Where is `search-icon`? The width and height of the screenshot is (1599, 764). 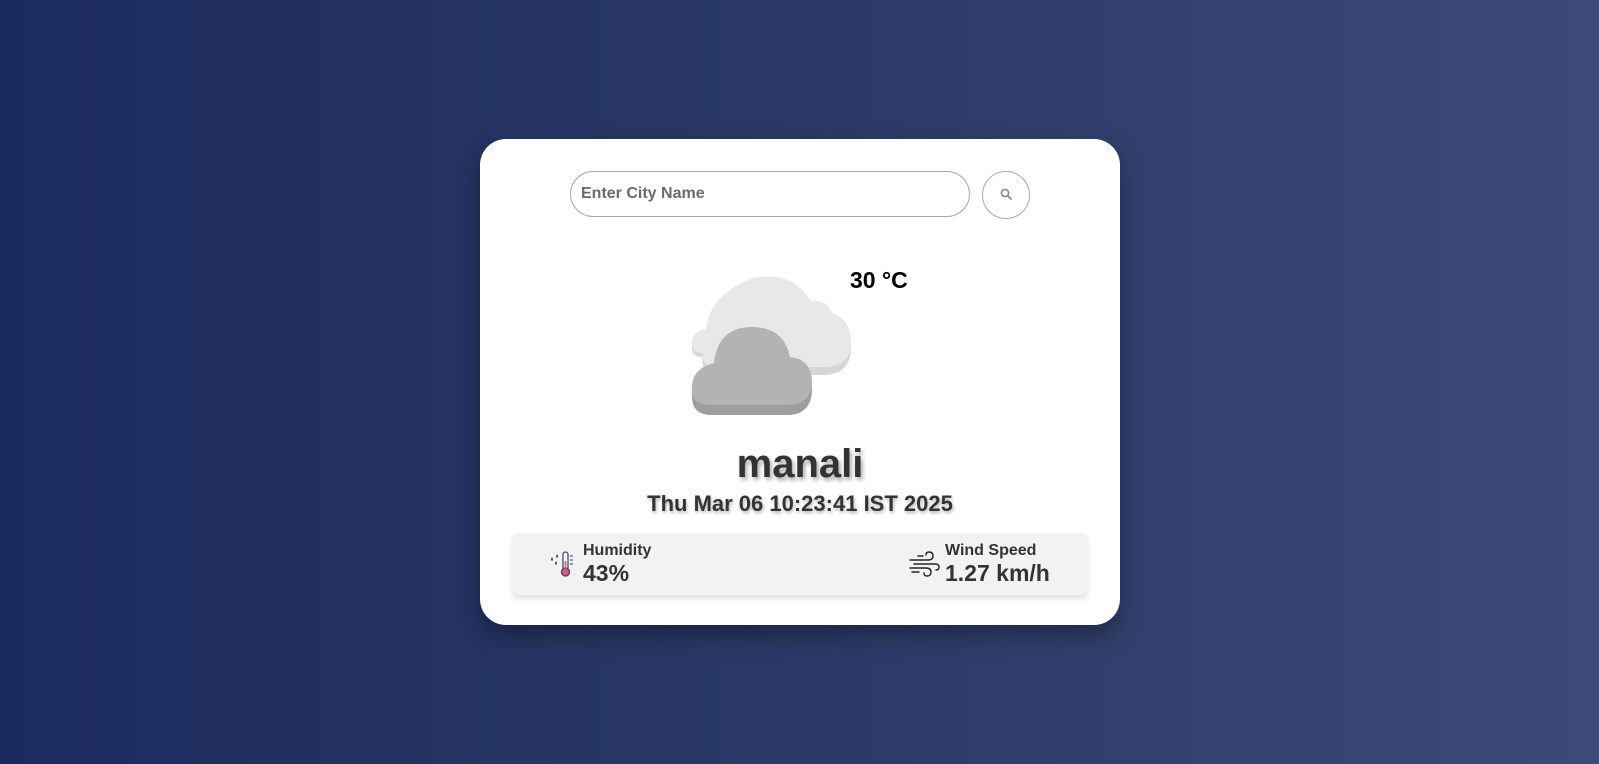
search-icon is located at coordinates (1006, 195).